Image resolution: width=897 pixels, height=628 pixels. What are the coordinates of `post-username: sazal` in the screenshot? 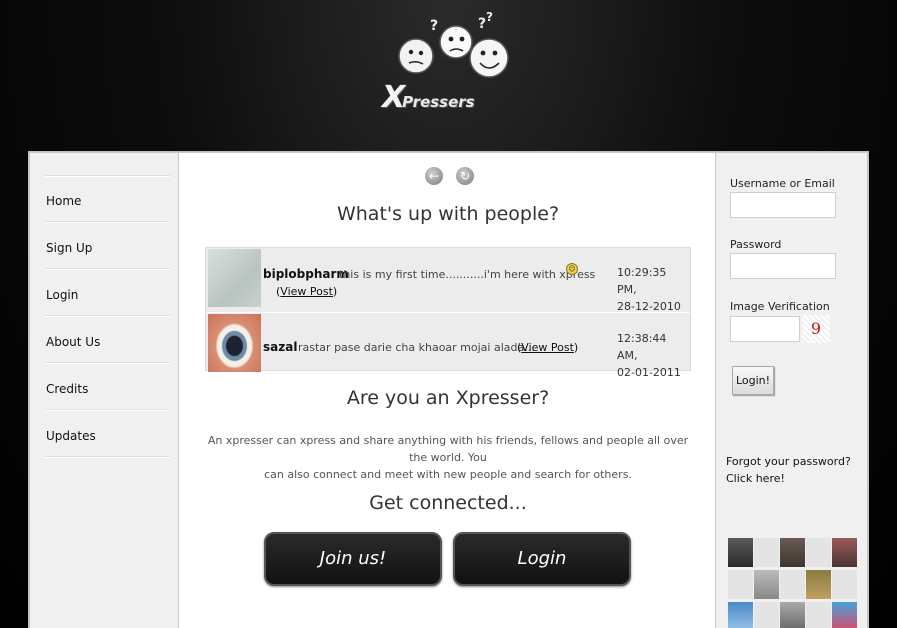 It's located at (280, 347).